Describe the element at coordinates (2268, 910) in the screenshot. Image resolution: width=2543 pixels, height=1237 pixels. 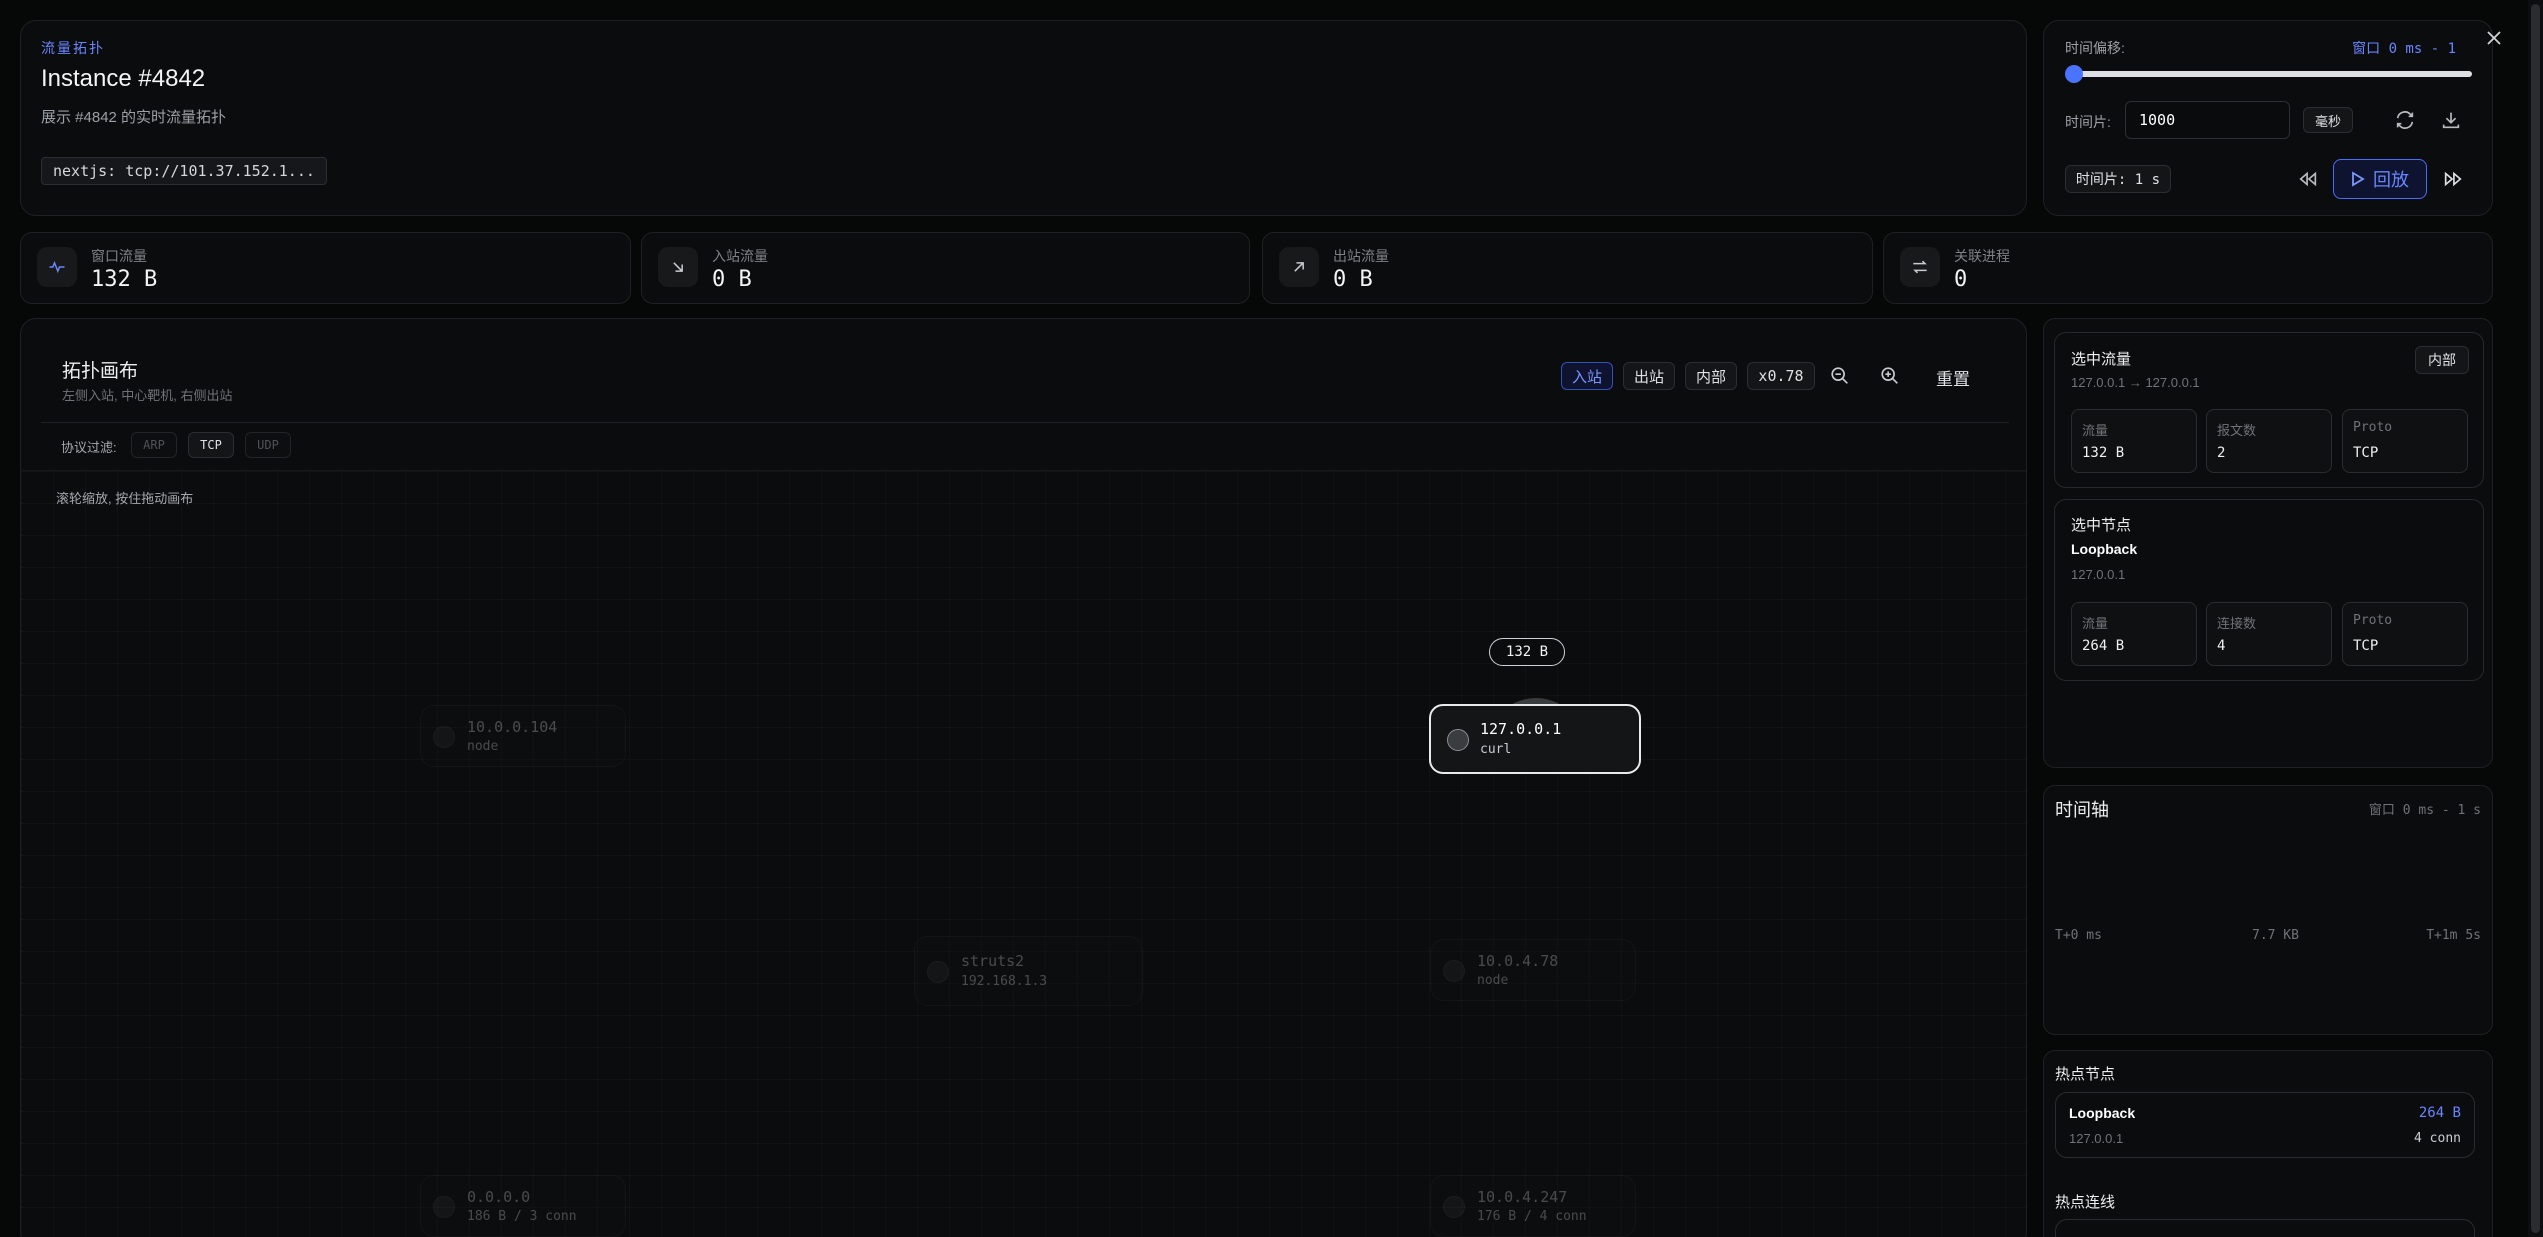
I see `timeline-panel: 时间轴 窗口 0 ms - 1 s T+0 ms 7.7 KB T+1m 5s` at that location.